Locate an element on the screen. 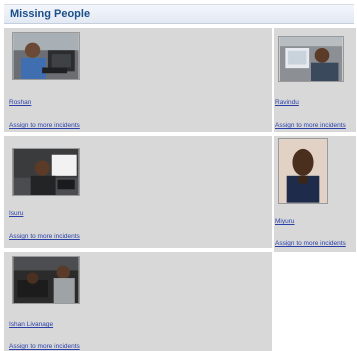  panel-header: Missing People is located at coordinates (179, 14).